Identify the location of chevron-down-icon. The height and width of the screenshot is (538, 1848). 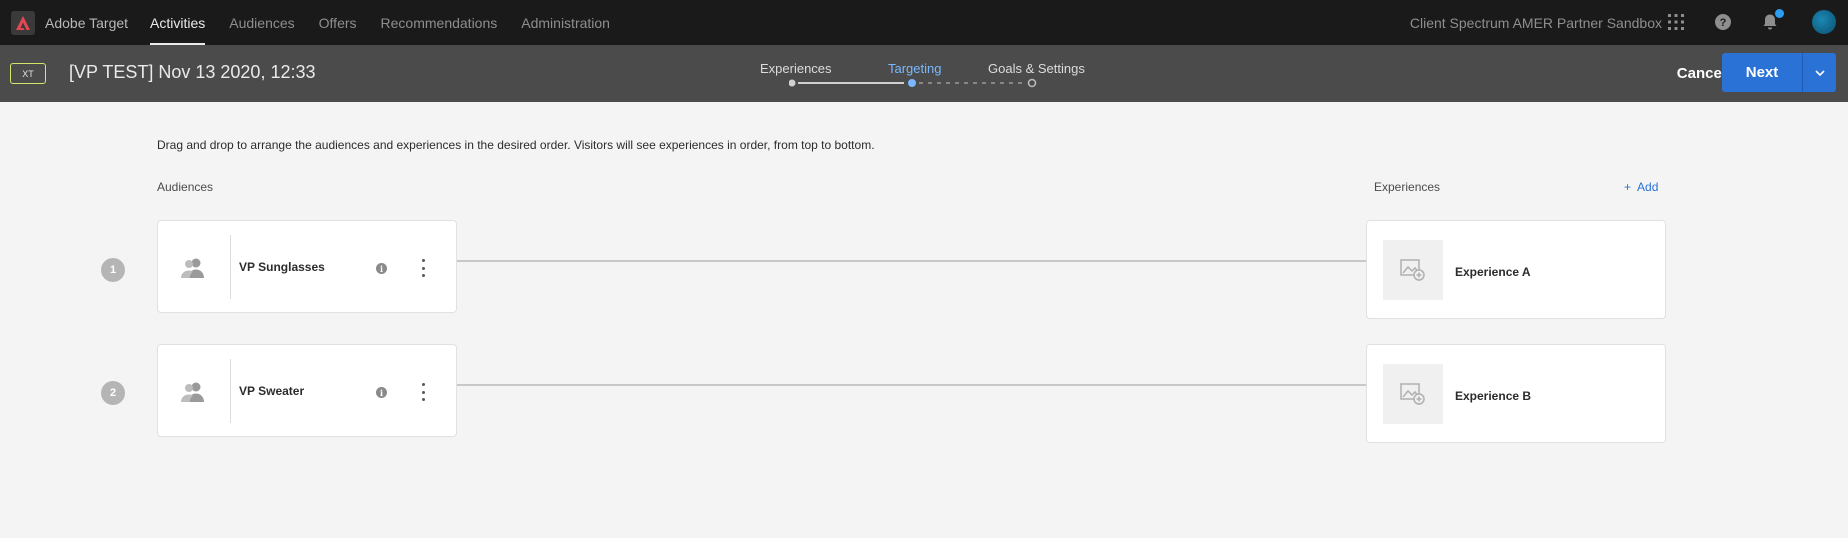
(1819, 72).